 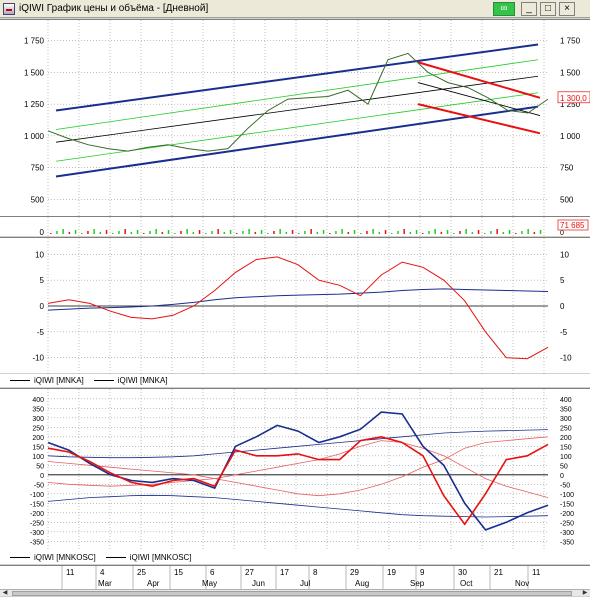 I want to click on legend-swatch, so click(x=115, y=557).